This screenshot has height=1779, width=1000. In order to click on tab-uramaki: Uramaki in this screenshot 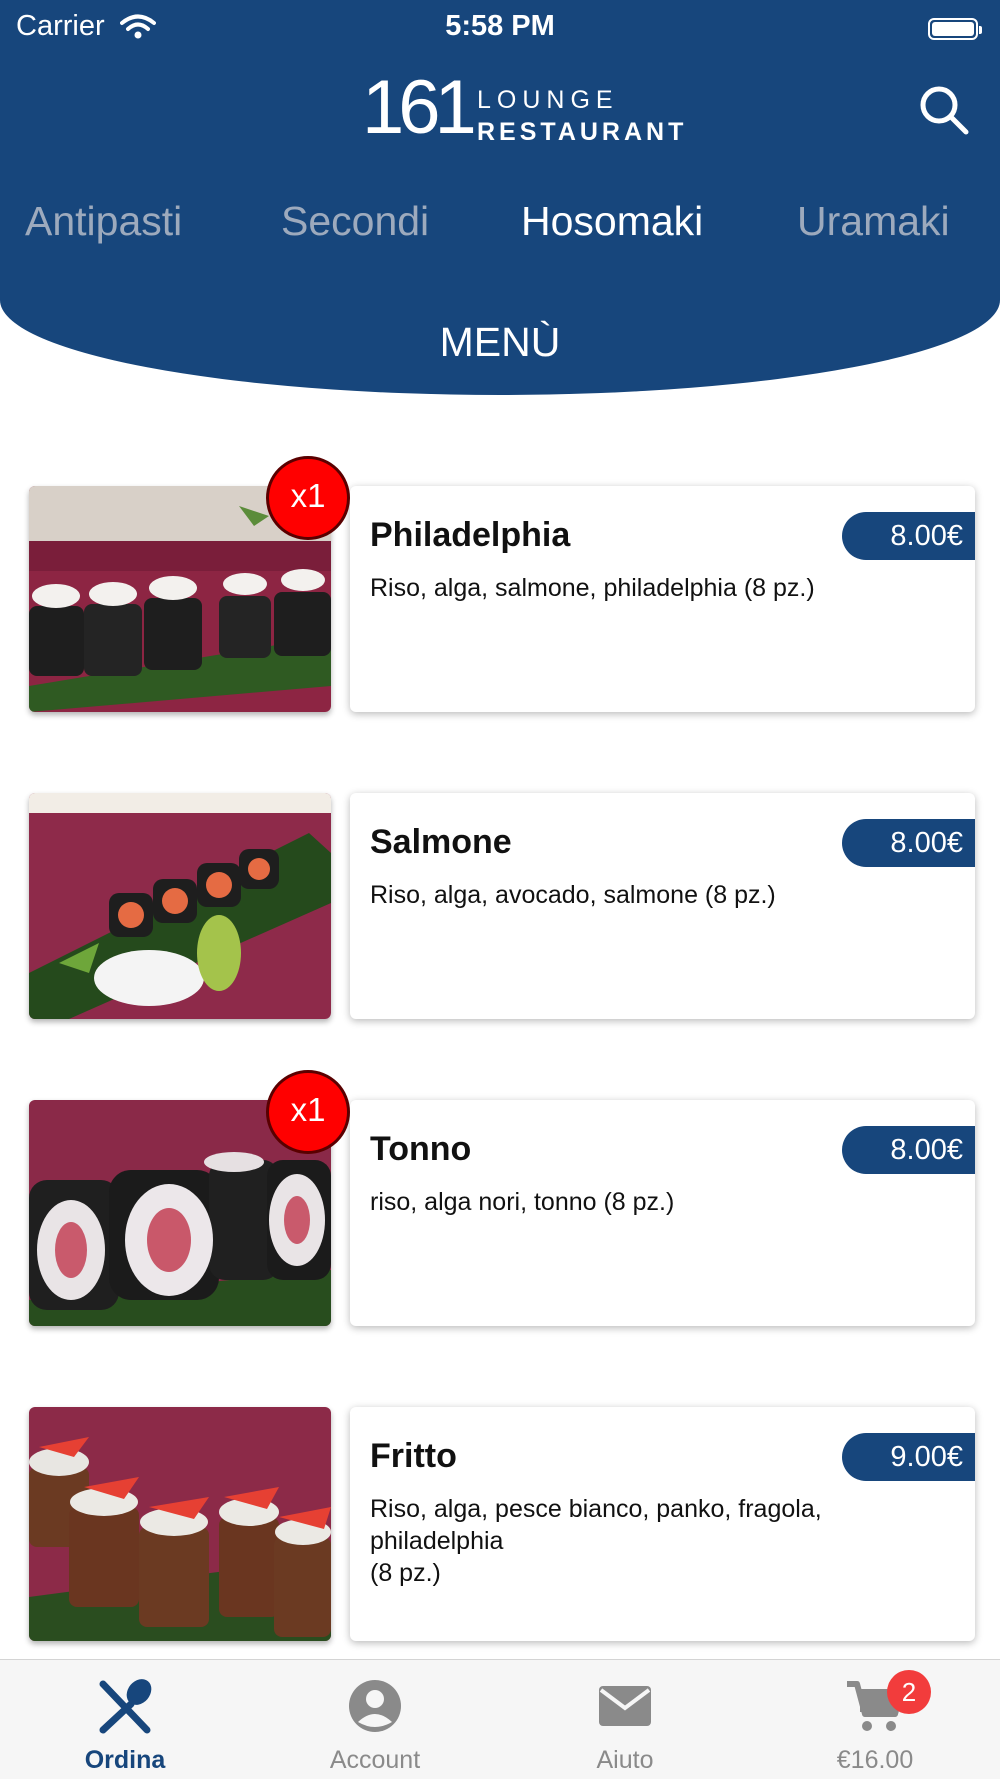, I will do `click(873, 221)`.